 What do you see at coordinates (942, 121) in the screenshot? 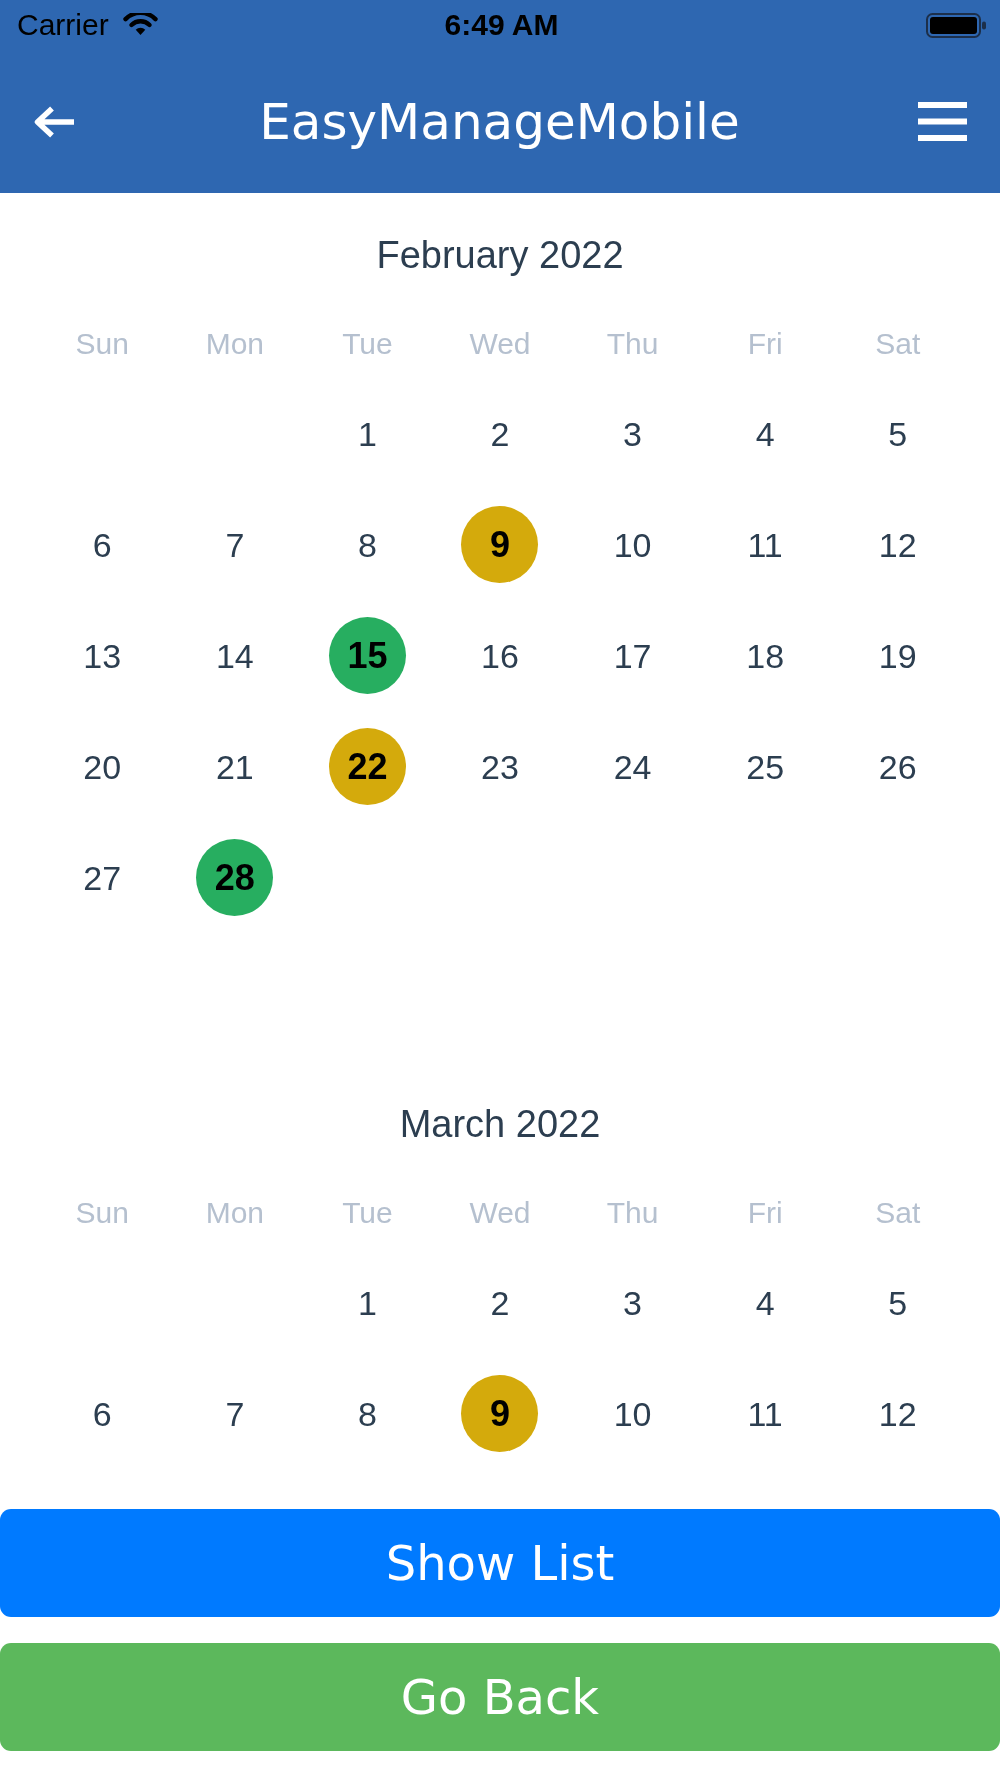
I see `menu-icon` at bounding box center [942, 121].